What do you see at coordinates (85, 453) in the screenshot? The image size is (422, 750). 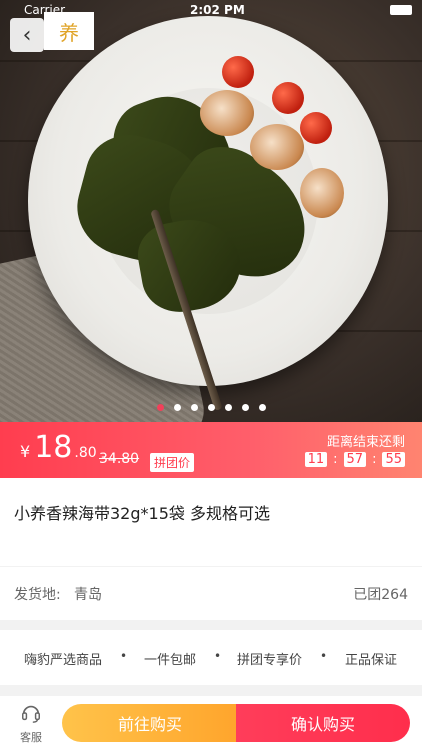 I see `price-decimal: .80` at bounding box center [85, 453].